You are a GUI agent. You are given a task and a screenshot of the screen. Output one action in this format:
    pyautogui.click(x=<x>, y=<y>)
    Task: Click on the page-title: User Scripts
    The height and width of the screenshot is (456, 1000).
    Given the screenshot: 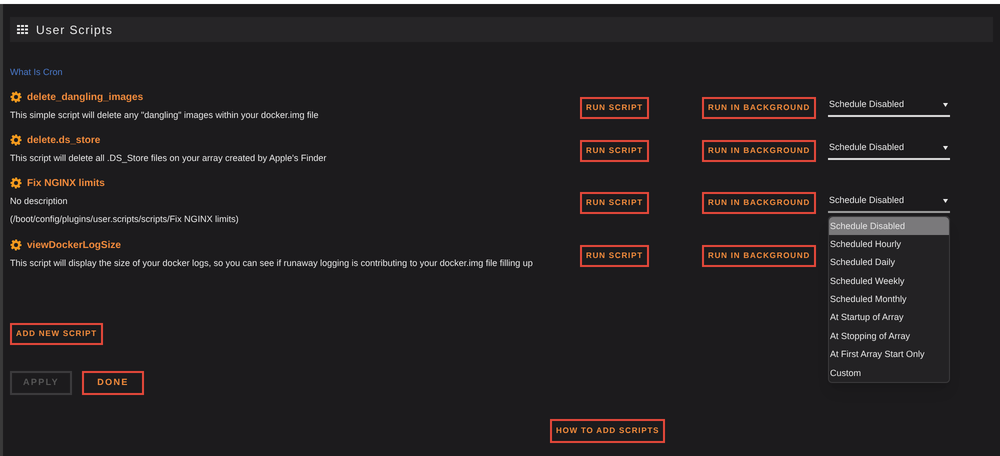 What is the action you would take?
    pyautogui.click(x=74, y=30)
    